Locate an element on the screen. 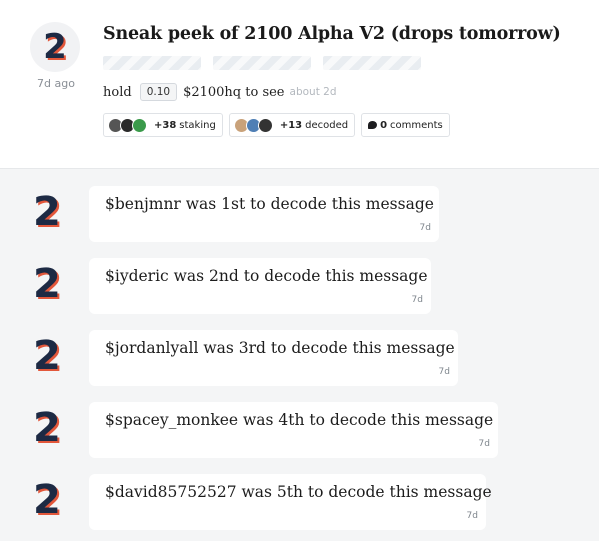 The image size is (599, 541). hold-requirement: hold 0.10 $2100hq to see about 2d is located at coordinates (220, 92).